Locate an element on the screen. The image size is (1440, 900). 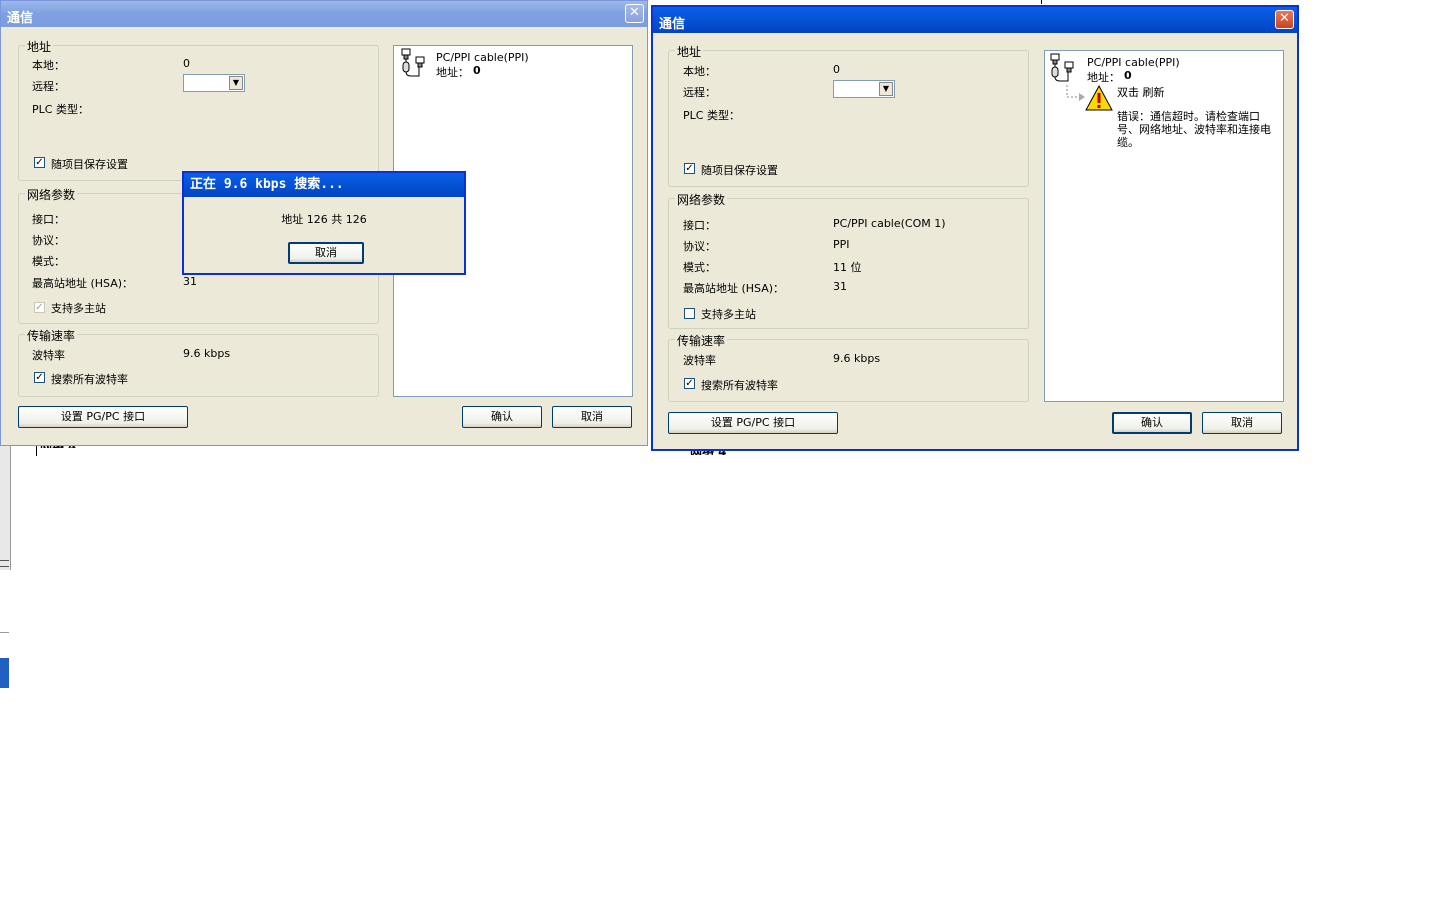
search-status-text: 地址 126 共 126 is located at coordinates (324, 219).